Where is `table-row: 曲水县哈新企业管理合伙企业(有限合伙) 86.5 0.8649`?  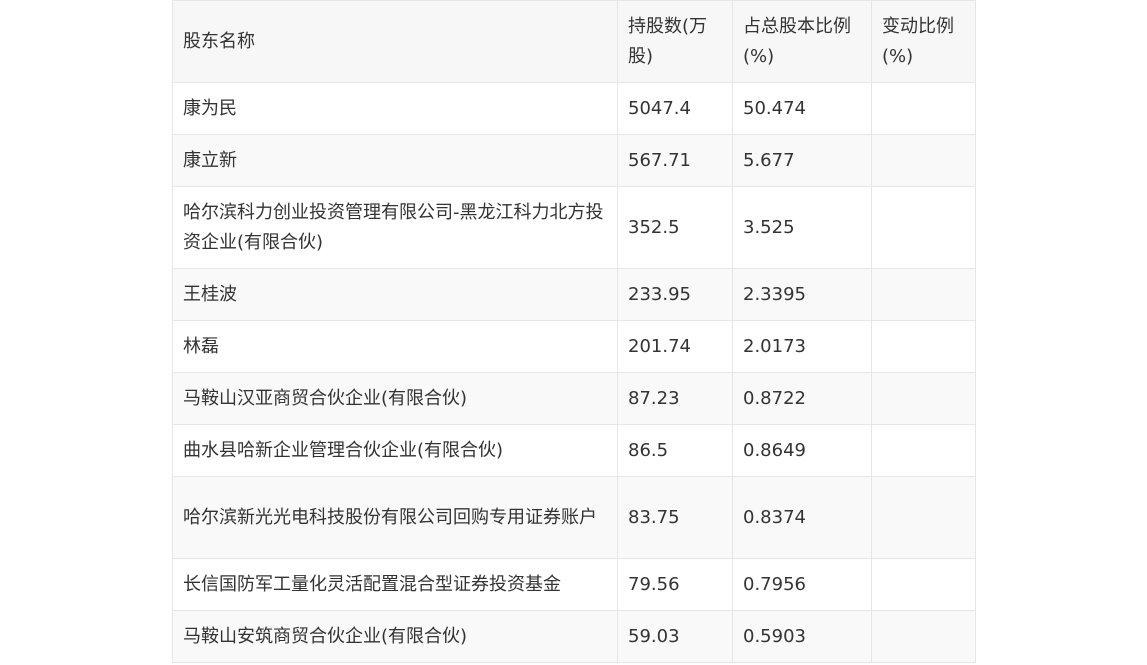
table-row: 曲水县哈新企业管理合伙企业(有限合伙) 86.5 0.8649 is located at coordinates (574, 450).